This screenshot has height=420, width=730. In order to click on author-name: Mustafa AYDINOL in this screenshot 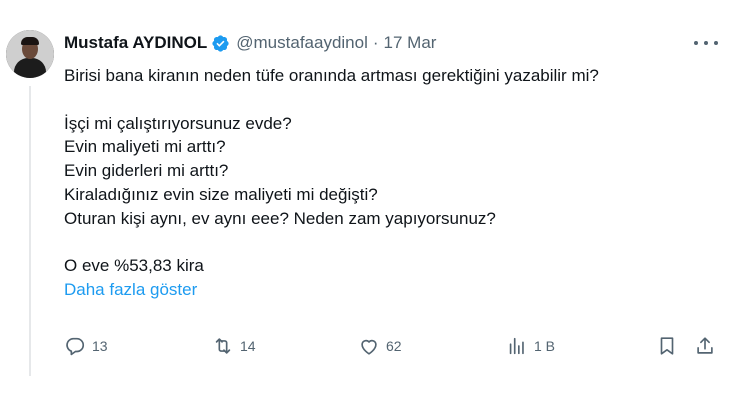, I will do `click(135, 43)`.